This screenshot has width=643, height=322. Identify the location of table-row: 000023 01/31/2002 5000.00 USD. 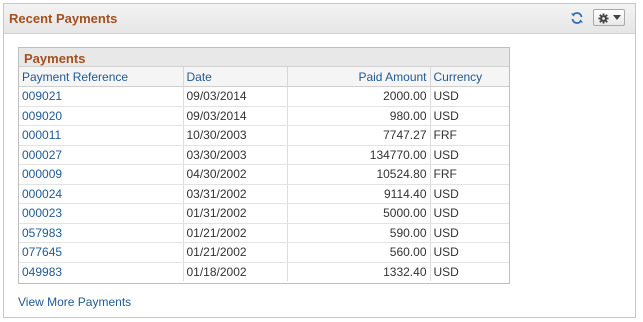
(264, 213).